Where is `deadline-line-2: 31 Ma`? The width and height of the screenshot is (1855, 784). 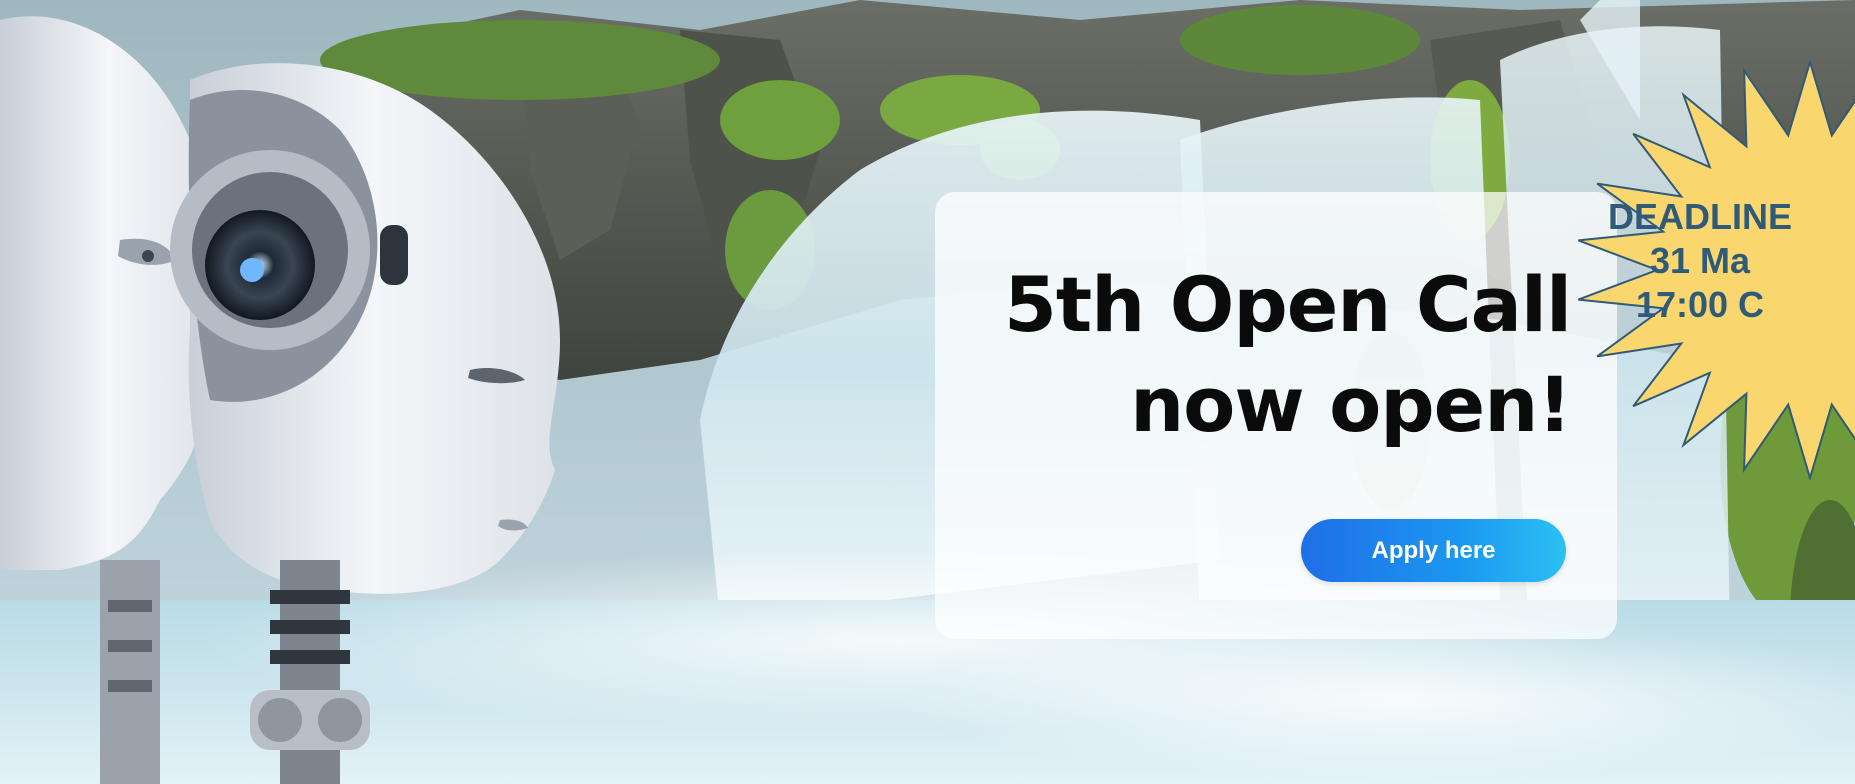
deadline-line-2: 31 Ma is located at coordinates (1700, 260).